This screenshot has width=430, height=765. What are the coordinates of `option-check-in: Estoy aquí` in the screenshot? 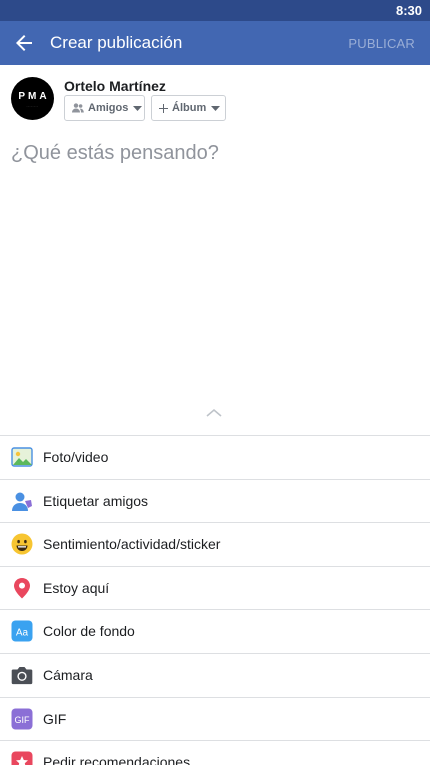 It's located at (215, 589).